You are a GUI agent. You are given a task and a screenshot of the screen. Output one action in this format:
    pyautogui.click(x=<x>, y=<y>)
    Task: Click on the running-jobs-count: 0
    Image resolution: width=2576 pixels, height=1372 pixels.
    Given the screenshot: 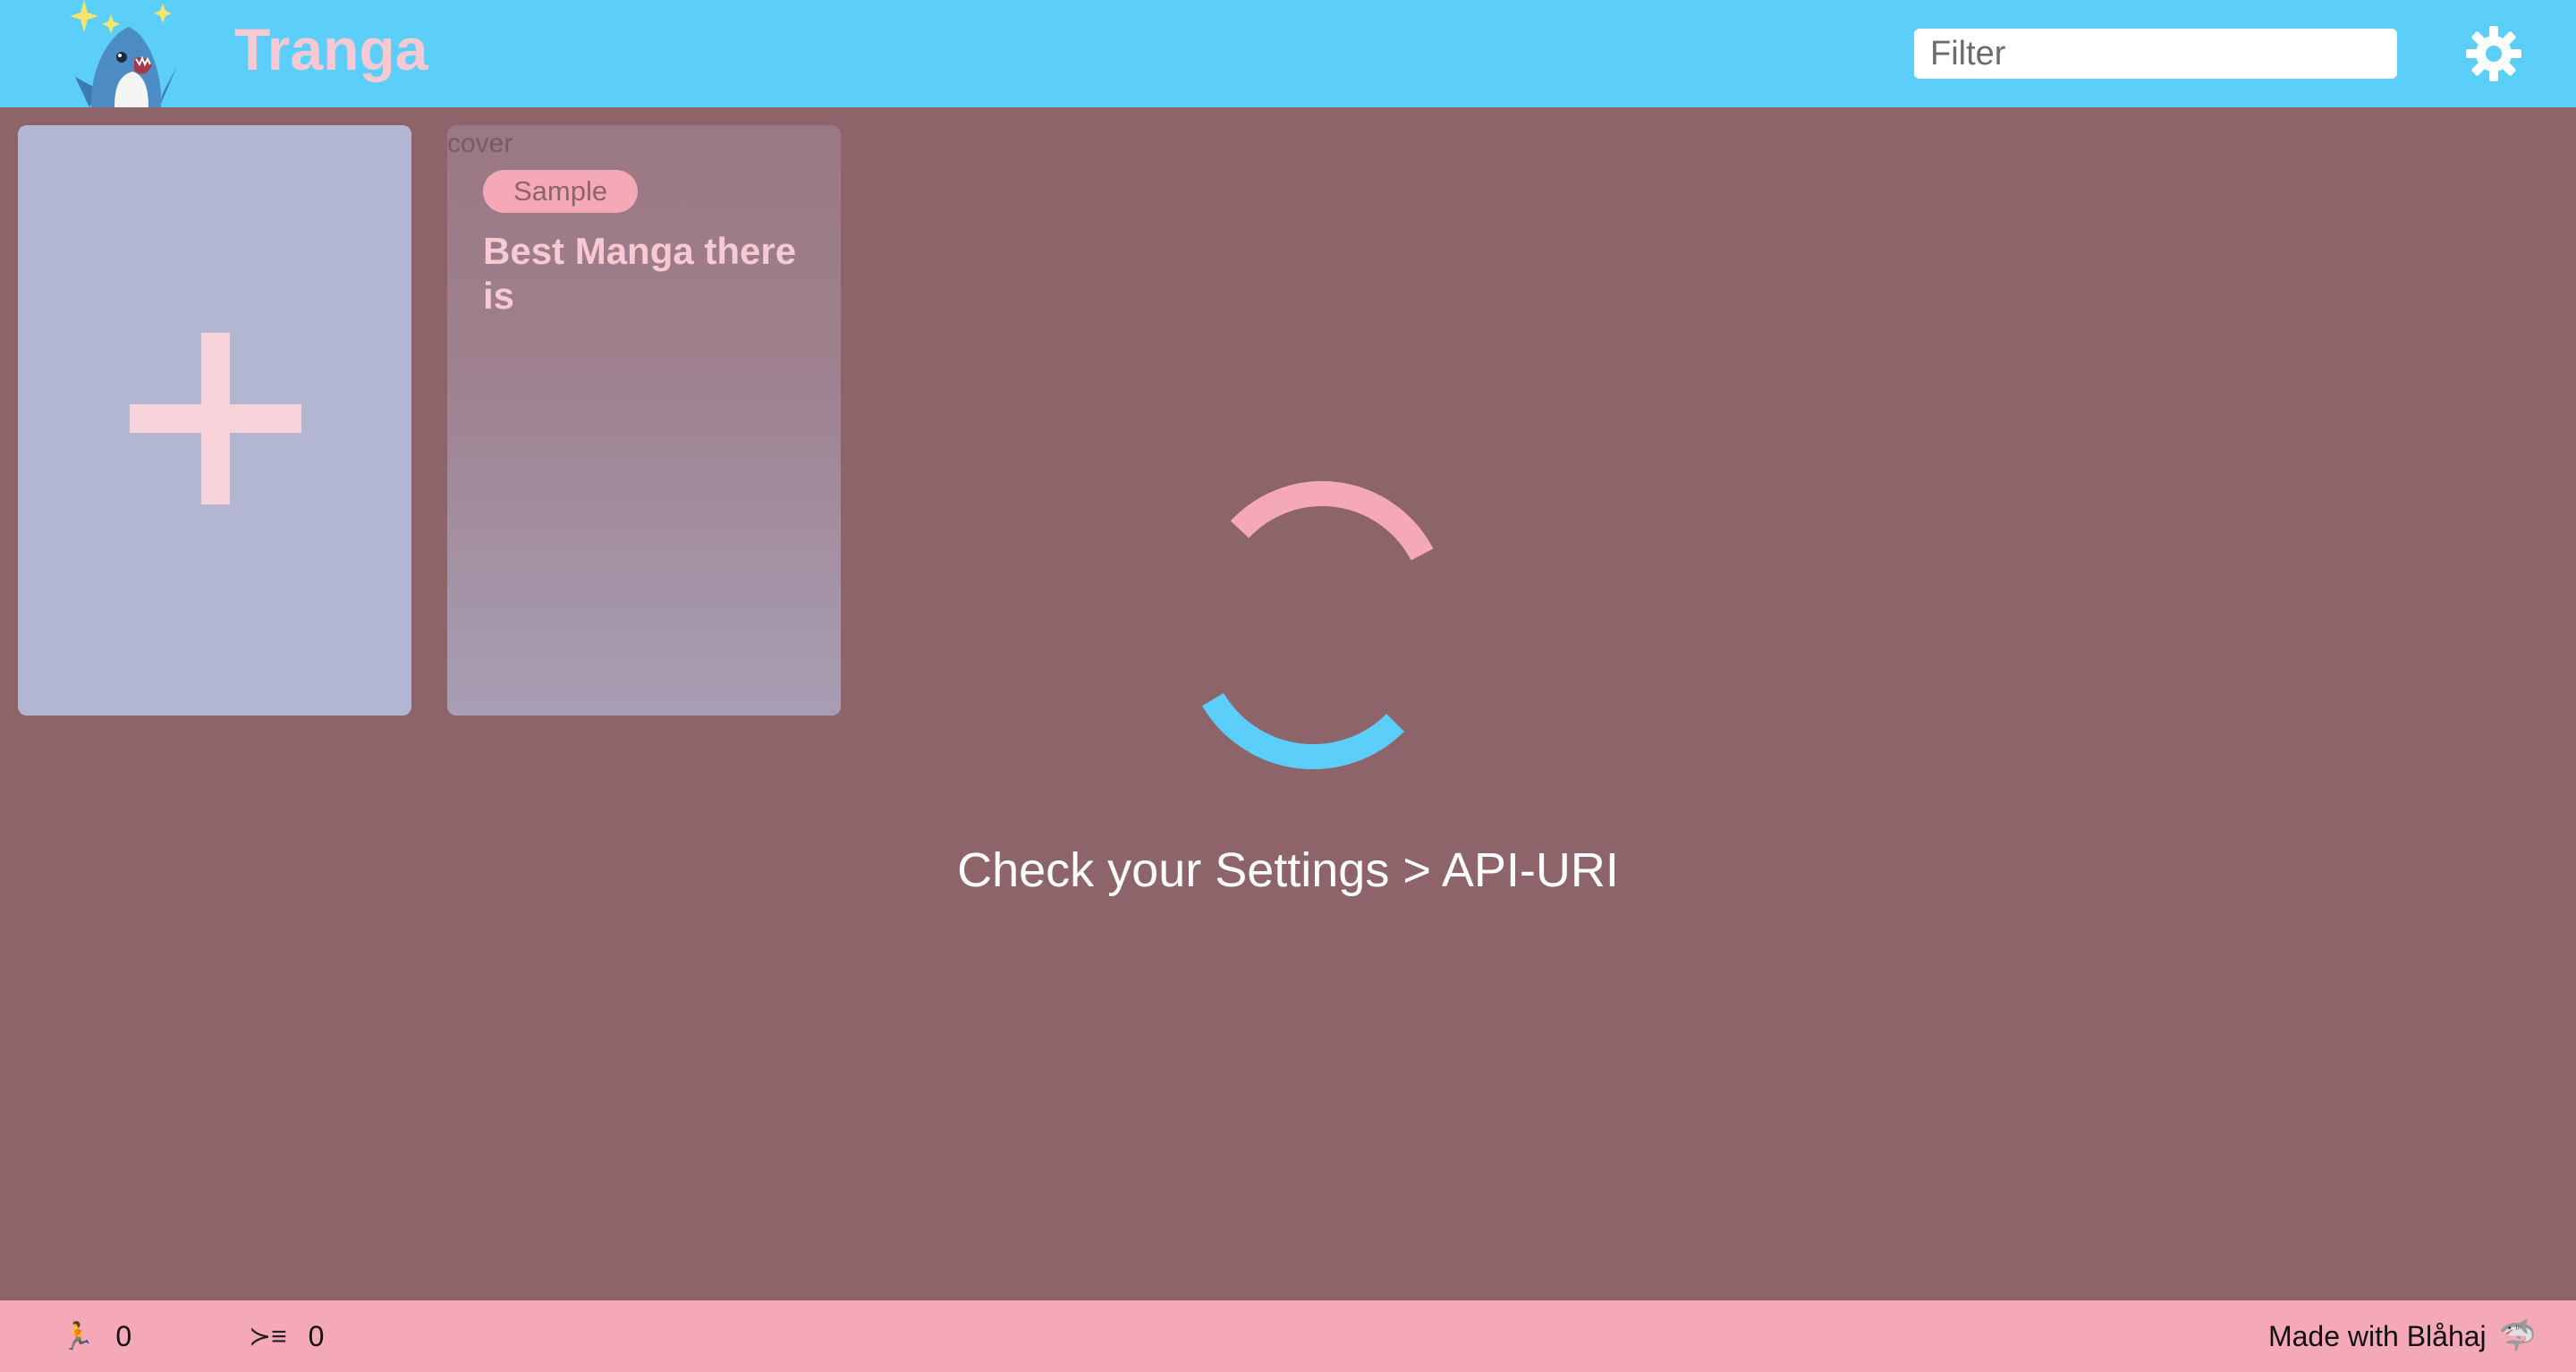 What is the action you would take?
    pyautogui.click(x=123, y=1336)
    